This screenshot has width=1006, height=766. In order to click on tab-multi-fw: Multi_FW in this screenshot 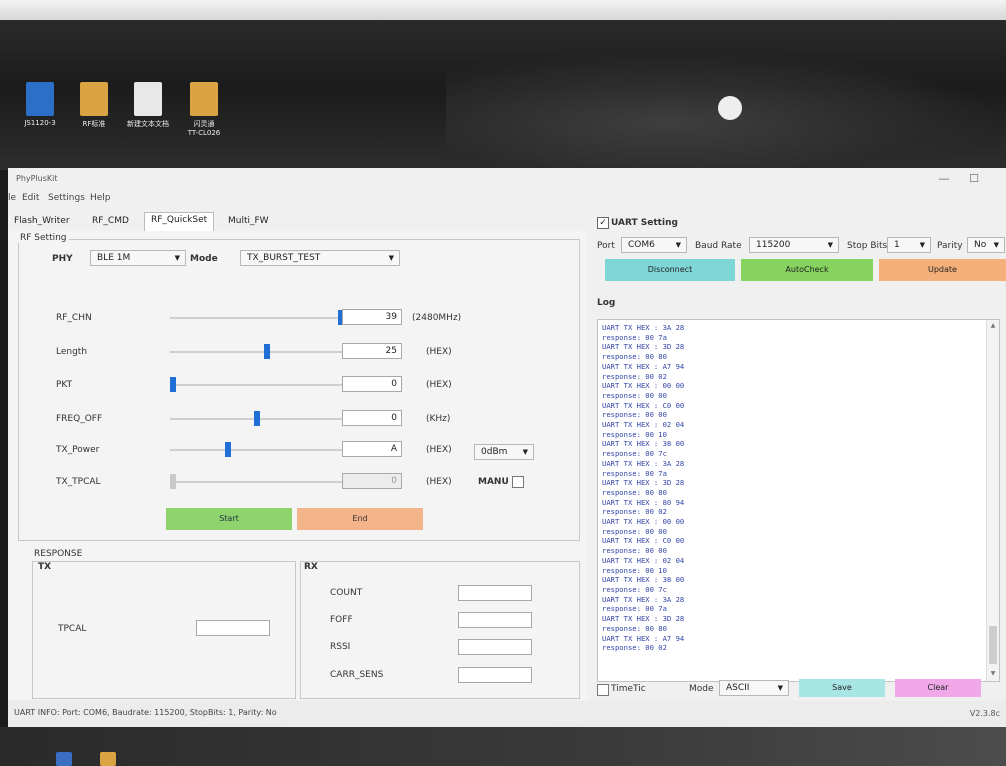, I will do `click(248, 222)`.